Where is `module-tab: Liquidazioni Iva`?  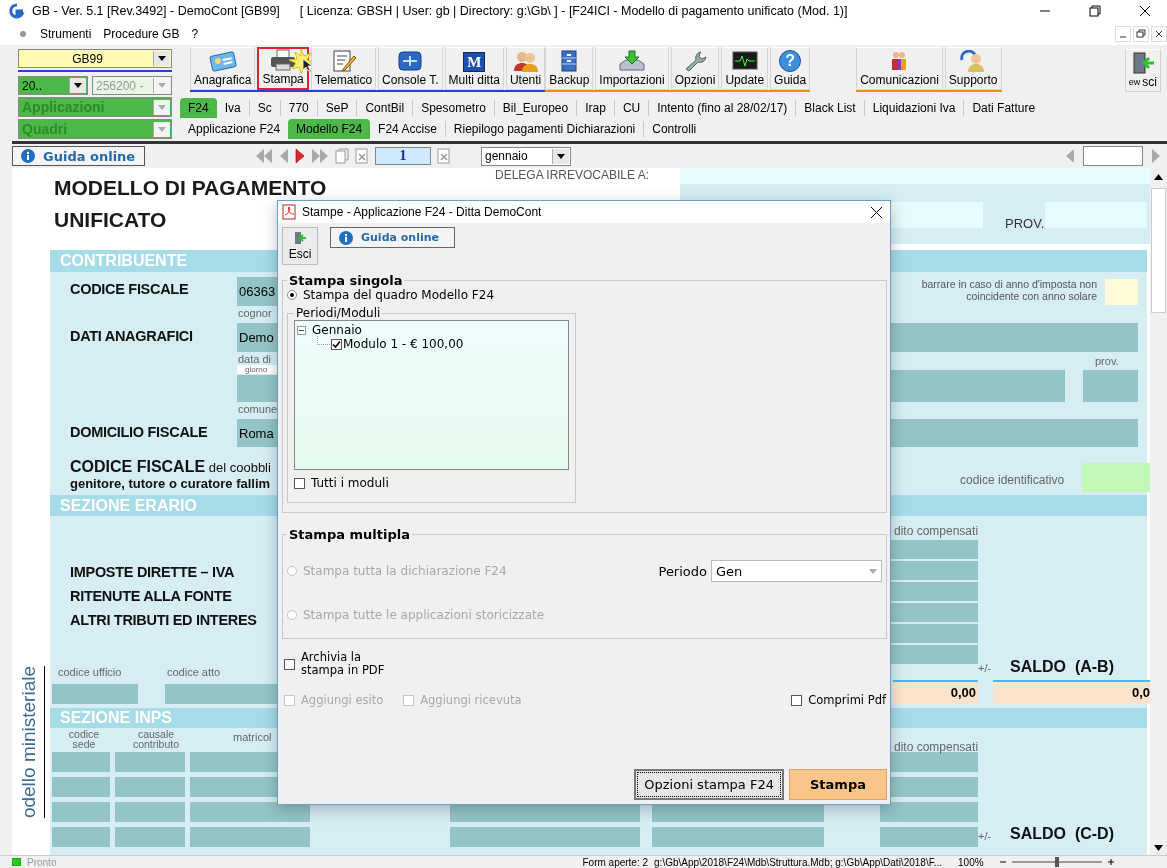
module-tab: Liquidazioni Iva is located at coordinates (913, 107).